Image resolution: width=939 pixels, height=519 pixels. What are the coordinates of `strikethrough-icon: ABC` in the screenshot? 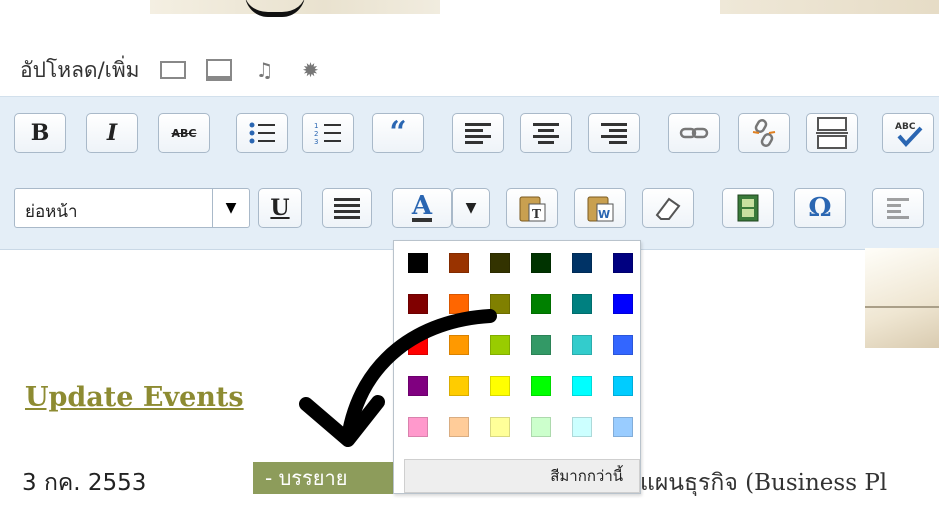 It's located at (184, 133).